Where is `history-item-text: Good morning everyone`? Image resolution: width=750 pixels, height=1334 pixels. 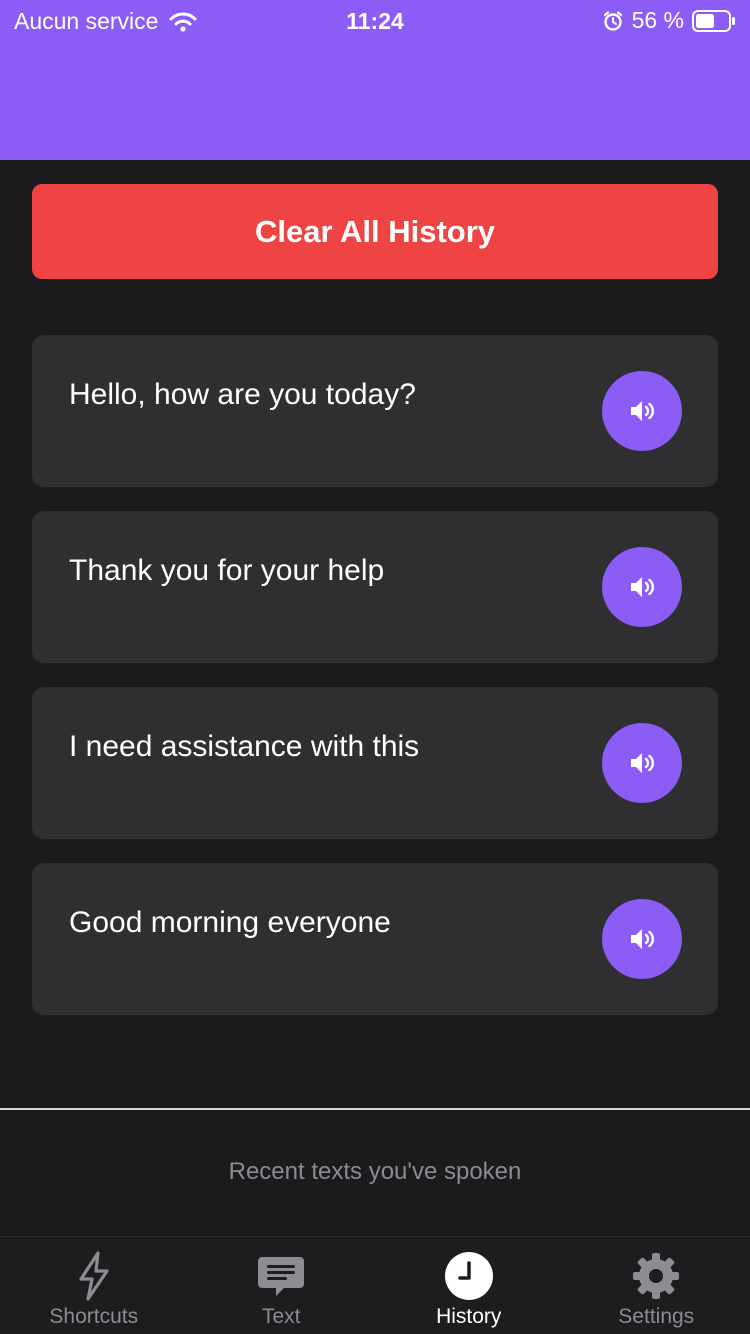
history-item-text: Good morning everyone is located at coordinates (230, 922).